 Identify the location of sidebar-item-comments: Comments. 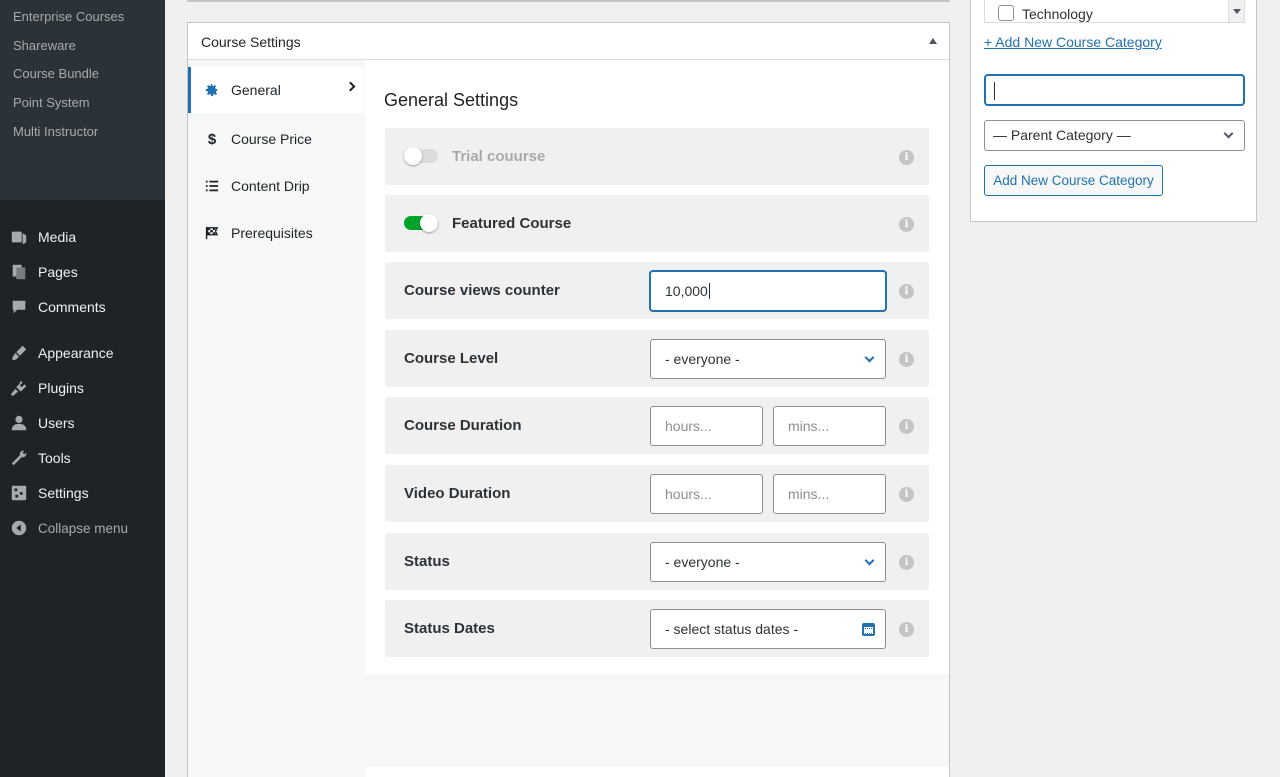
(82, 307).